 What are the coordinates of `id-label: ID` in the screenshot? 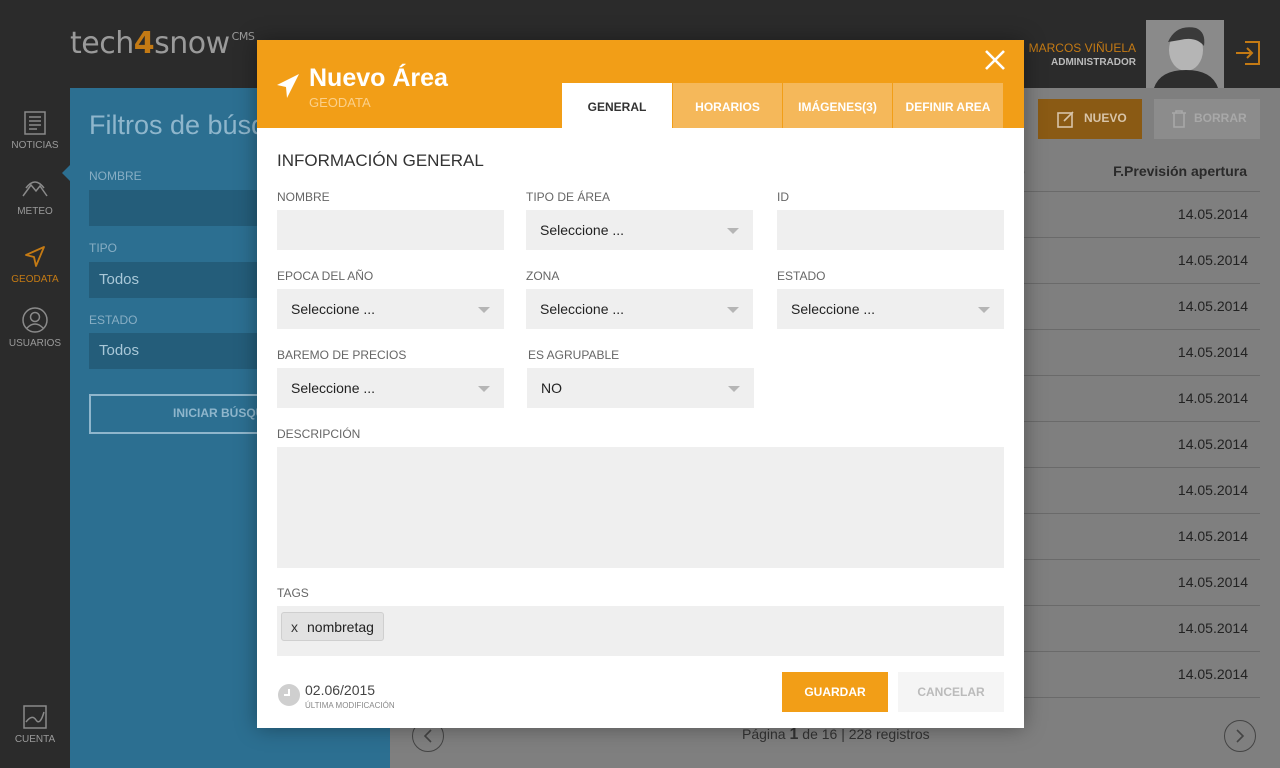 It's located at (783, 197).